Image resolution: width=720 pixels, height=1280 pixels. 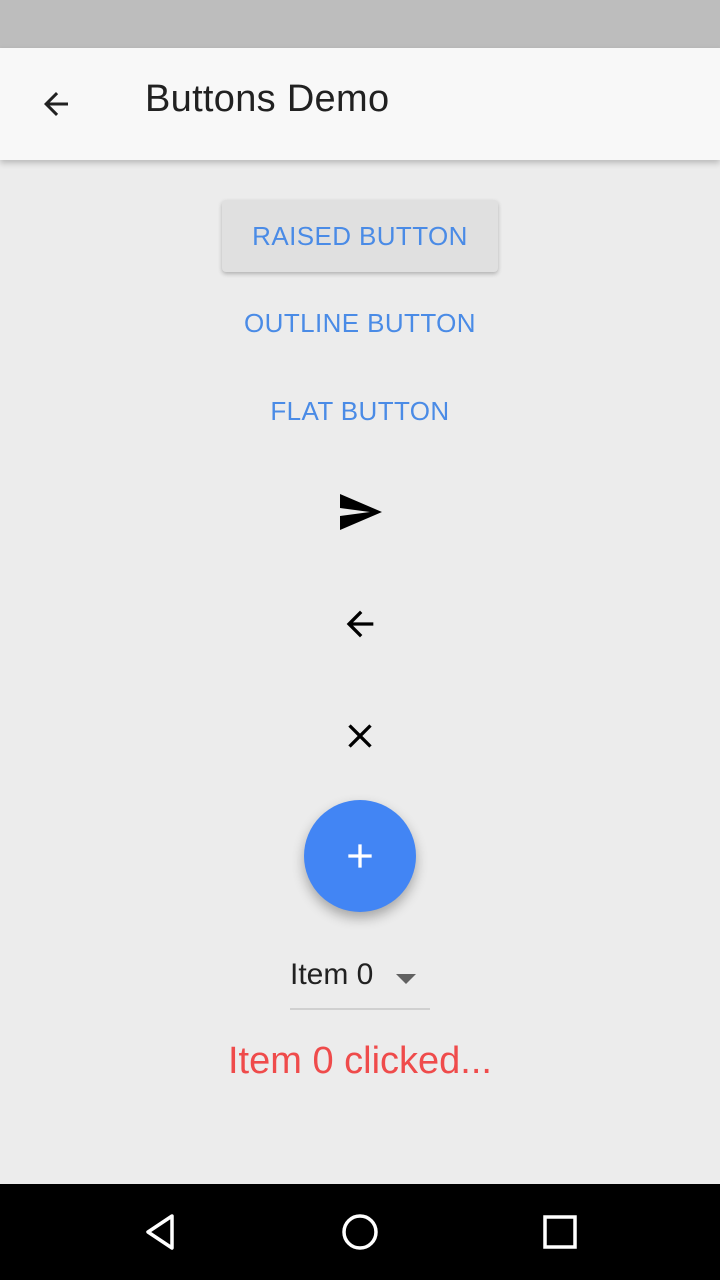 I want to click on nav-home-button, so click(x=360, y=1232).